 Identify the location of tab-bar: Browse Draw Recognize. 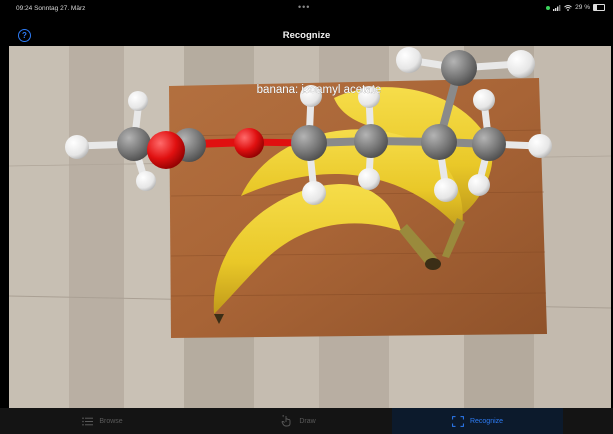
(306, 421).